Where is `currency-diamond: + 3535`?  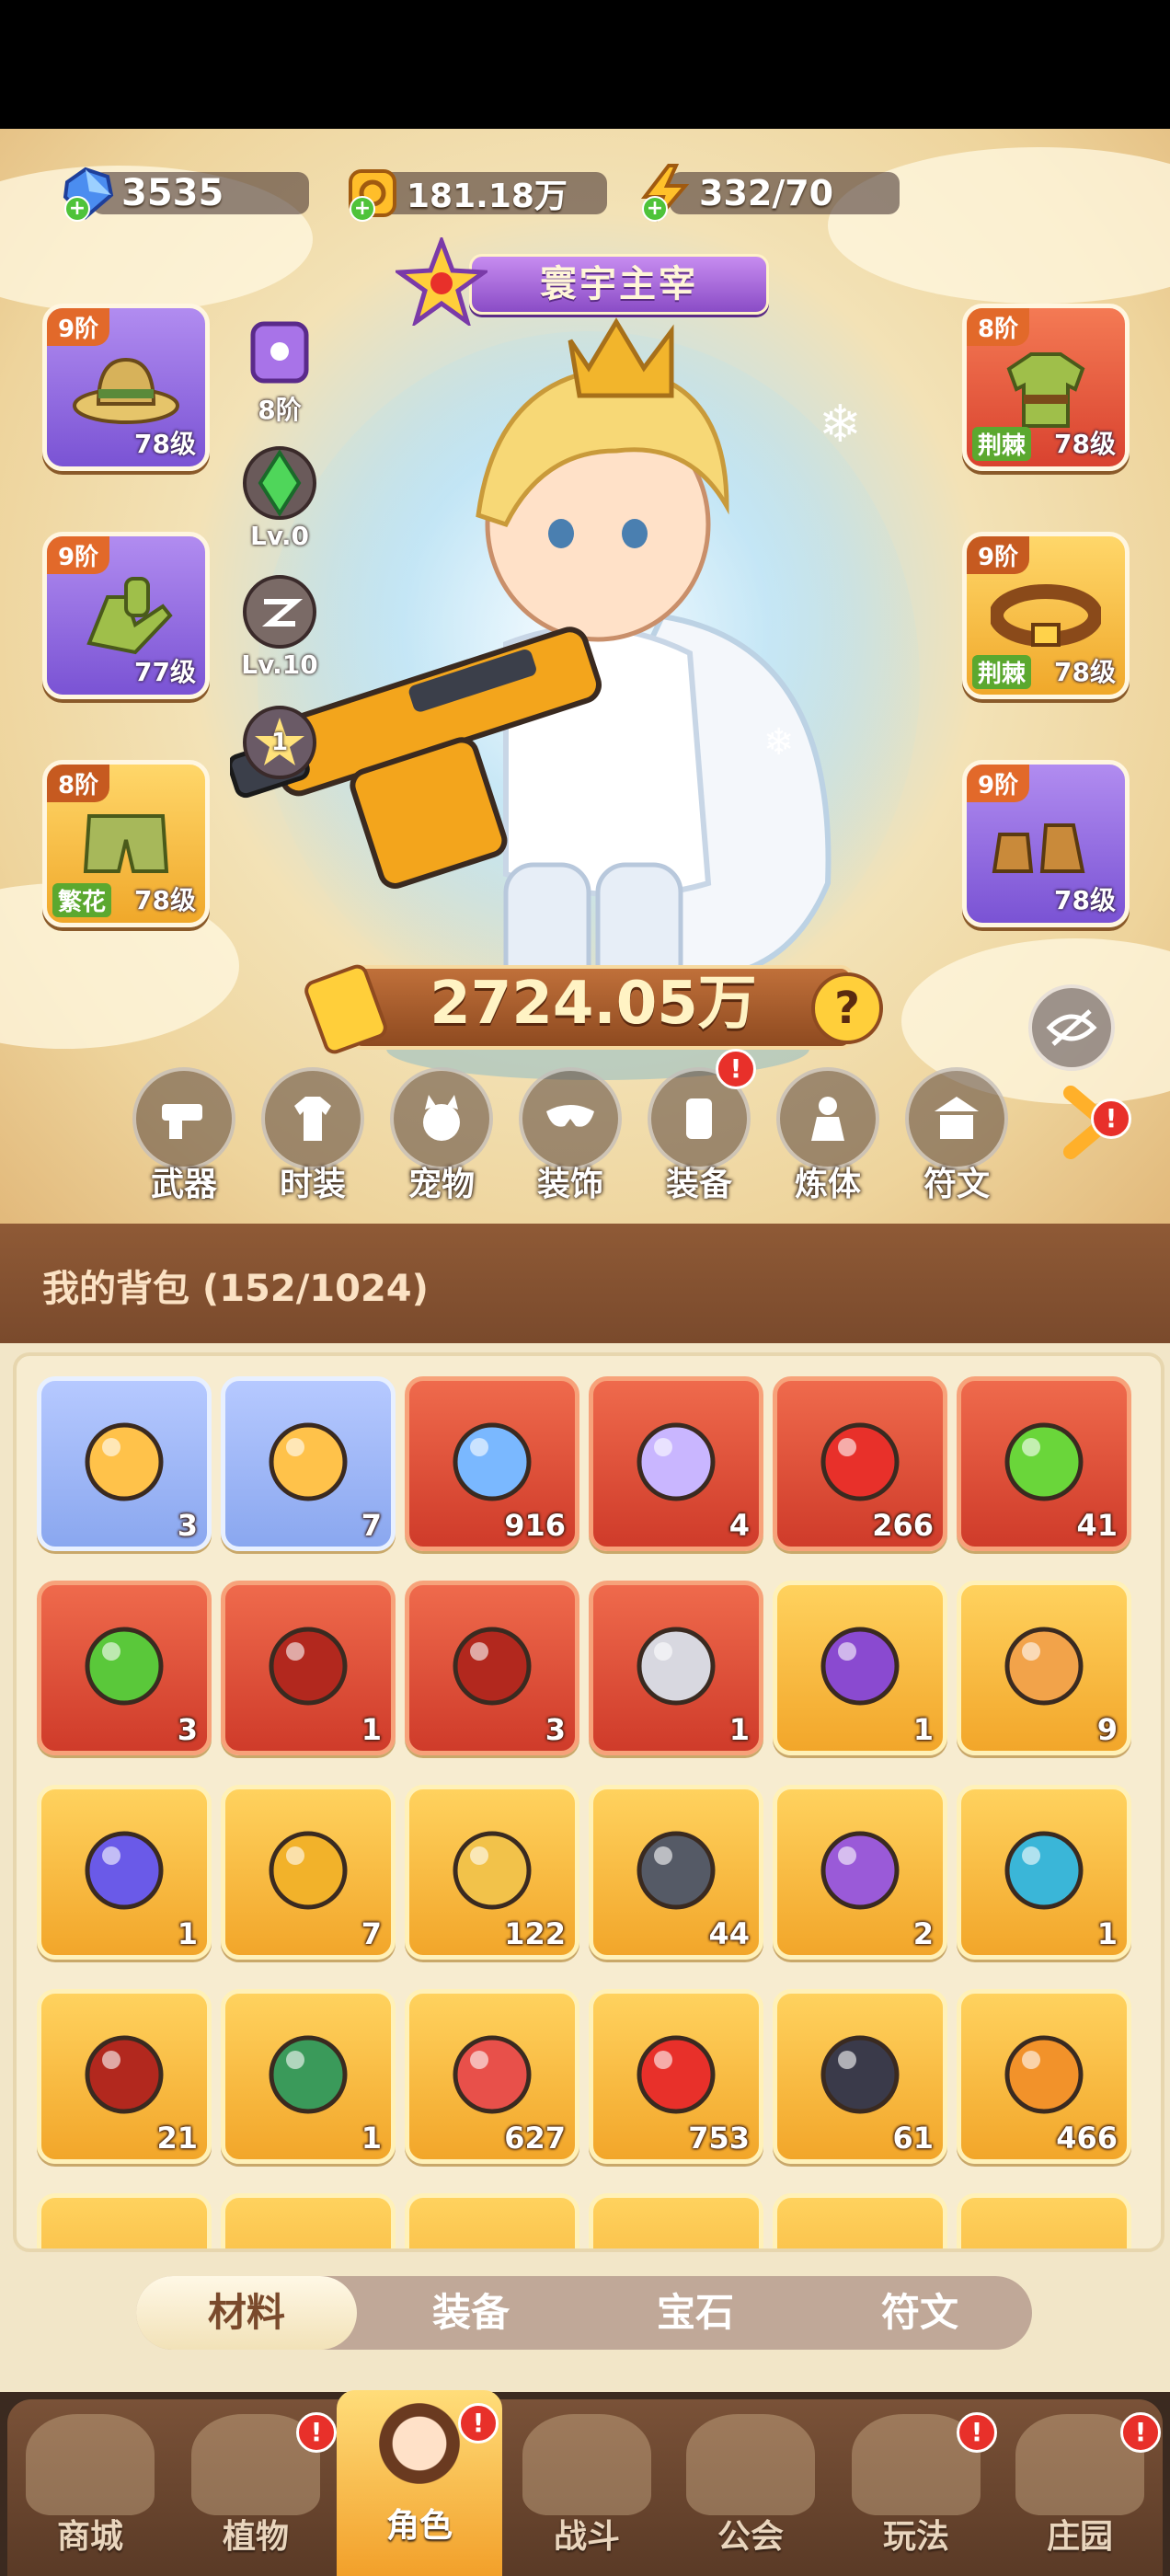
currency-diamond: + 3535 is located at coordinates (184, 193).